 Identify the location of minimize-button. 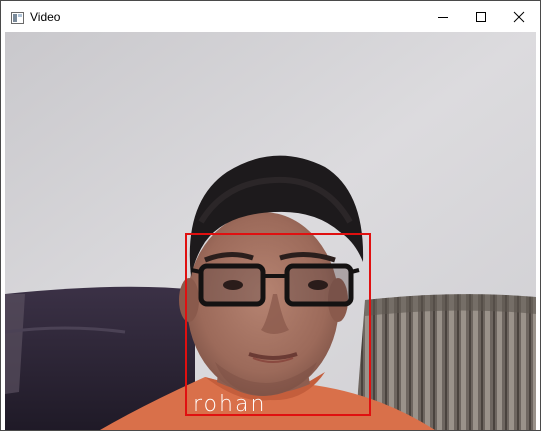
(443, 16).